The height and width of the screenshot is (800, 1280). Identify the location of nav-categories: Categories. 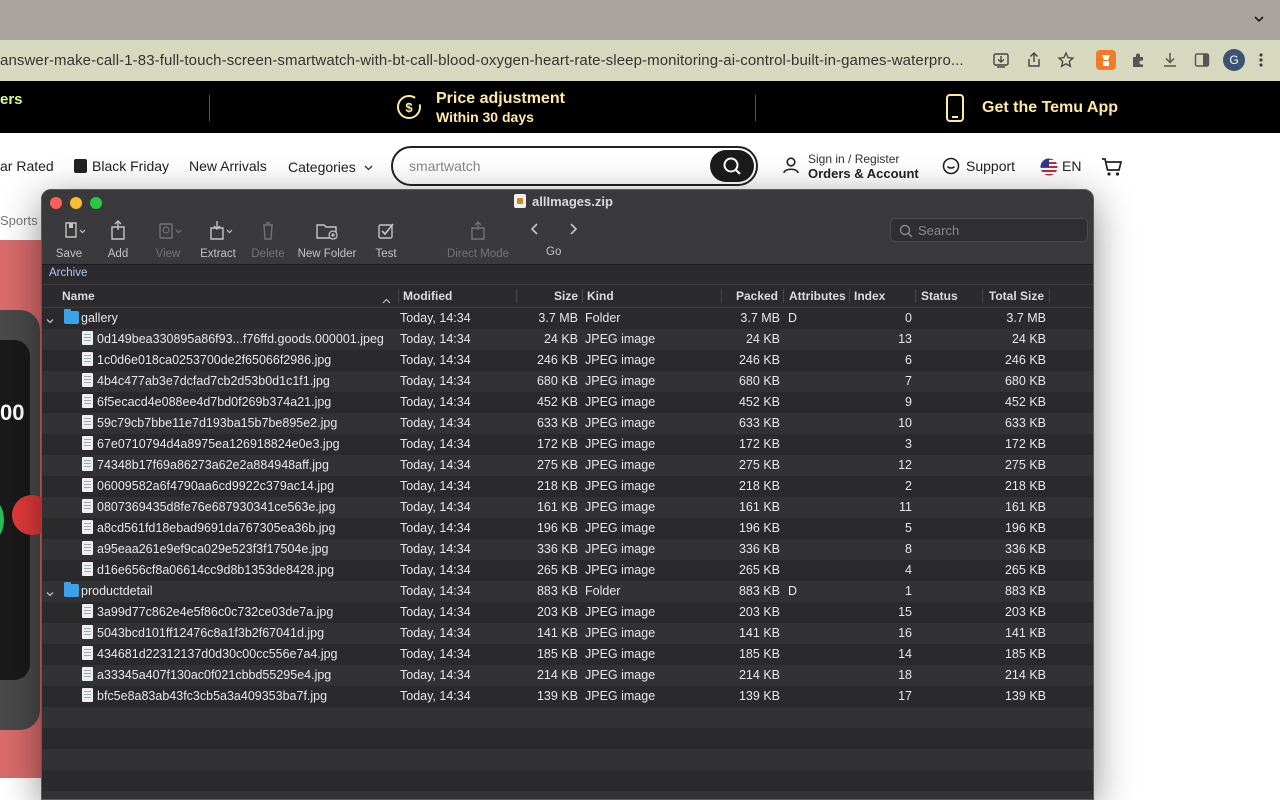
(330, 166).